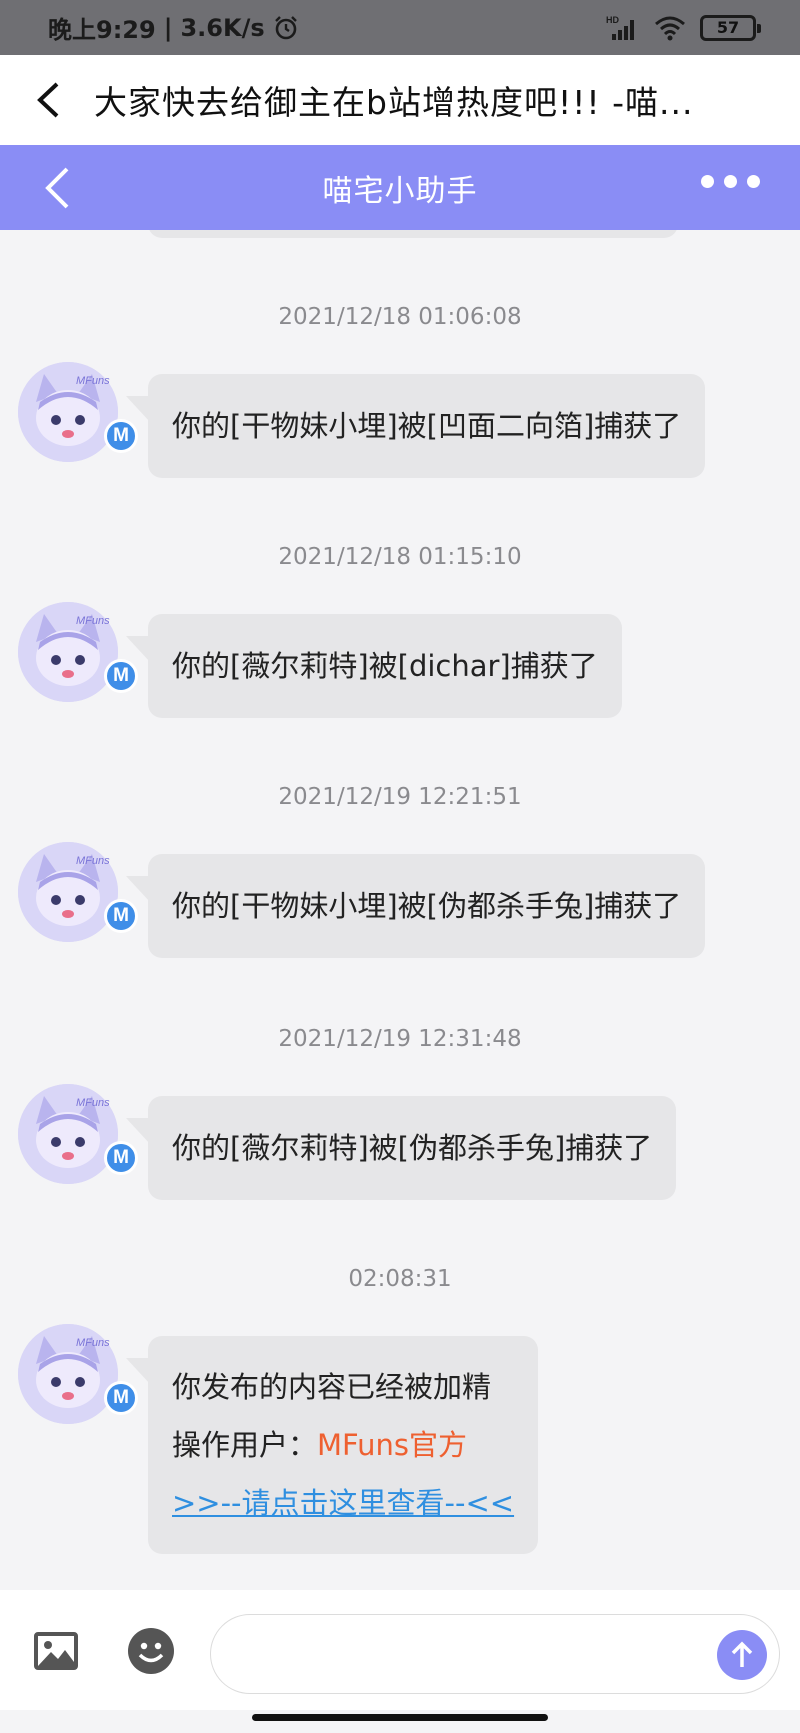 This screenshot has width=800, height=1733. I want to click on image-icon, so click(56, 1651).